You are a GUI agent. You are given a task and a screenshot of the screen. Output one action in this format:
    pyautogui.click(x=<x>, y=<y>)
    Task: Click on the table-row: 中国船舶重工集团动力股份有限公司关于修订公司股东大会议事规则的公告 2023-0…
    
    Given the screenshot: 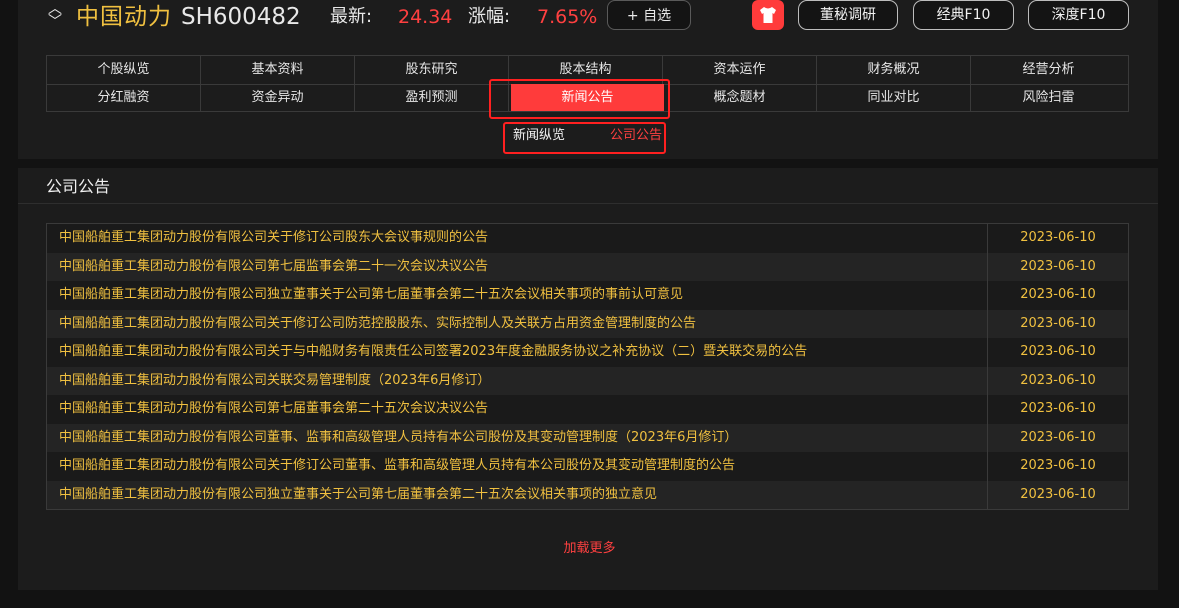 What is the action you would take?
    pyautogui.click(x=587, y=238)
    